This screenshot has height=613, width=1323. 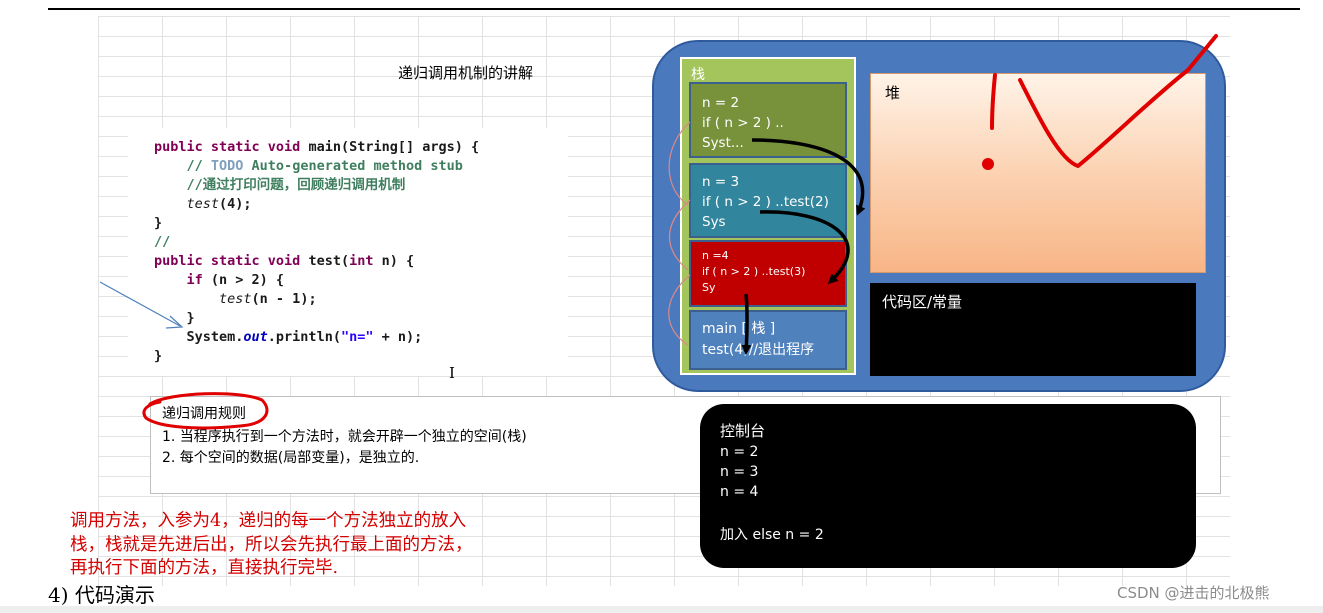 What do you see at coordinates (205, 411) in the screenshot?
I see `hand-drawn-circle` at bounding box center [205, 411].